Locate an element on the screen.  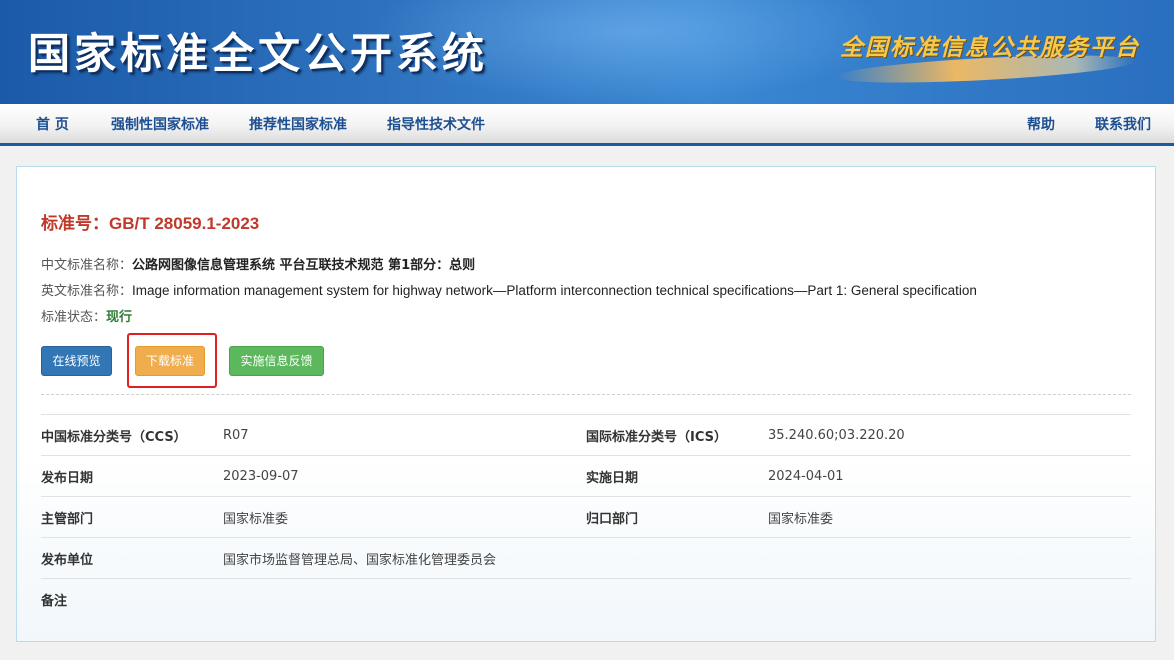
owner-value: 国家标准委 is located at coordinates (801, 519).